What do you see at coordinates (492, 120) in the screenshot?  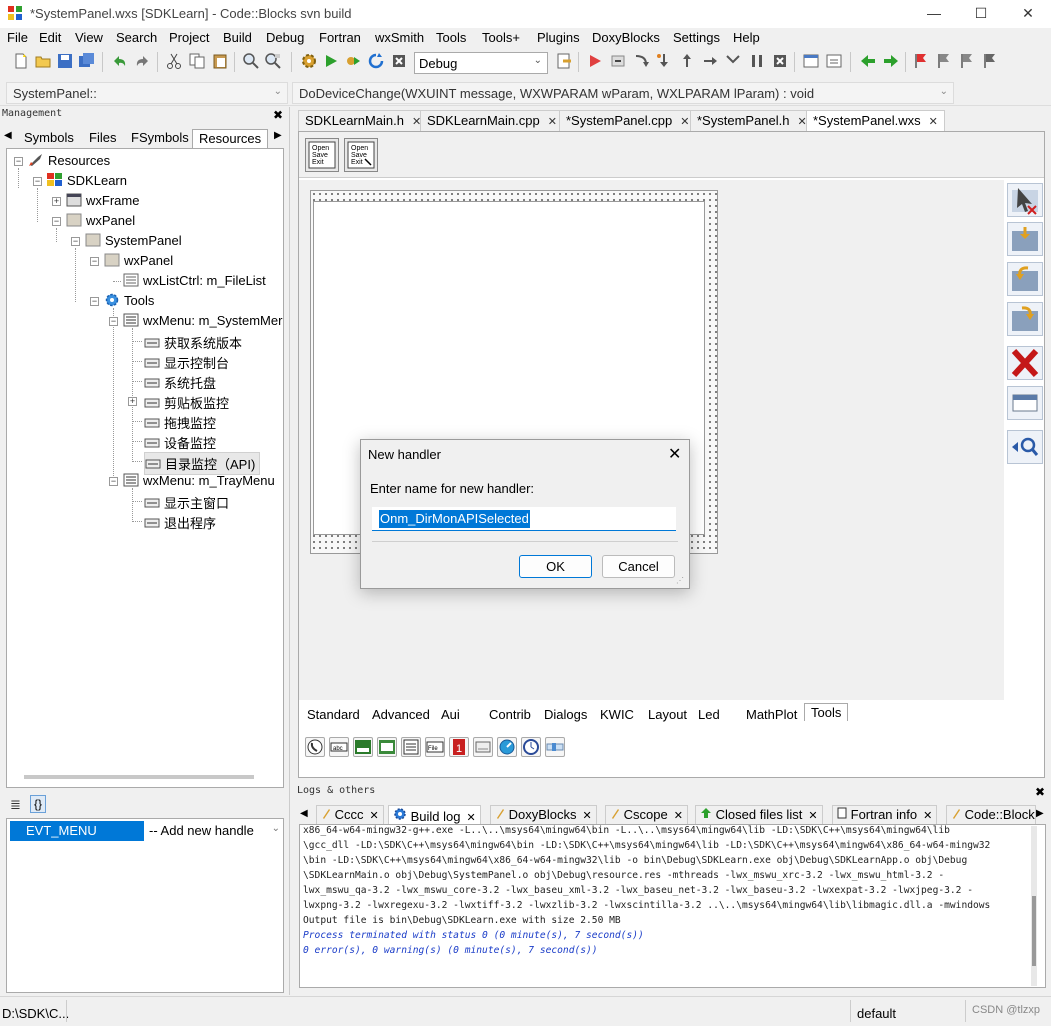 I see `tab-sdklearnmain-cpp: SDKLearnMain.cpp ✕` at bounding box center [492, 120].